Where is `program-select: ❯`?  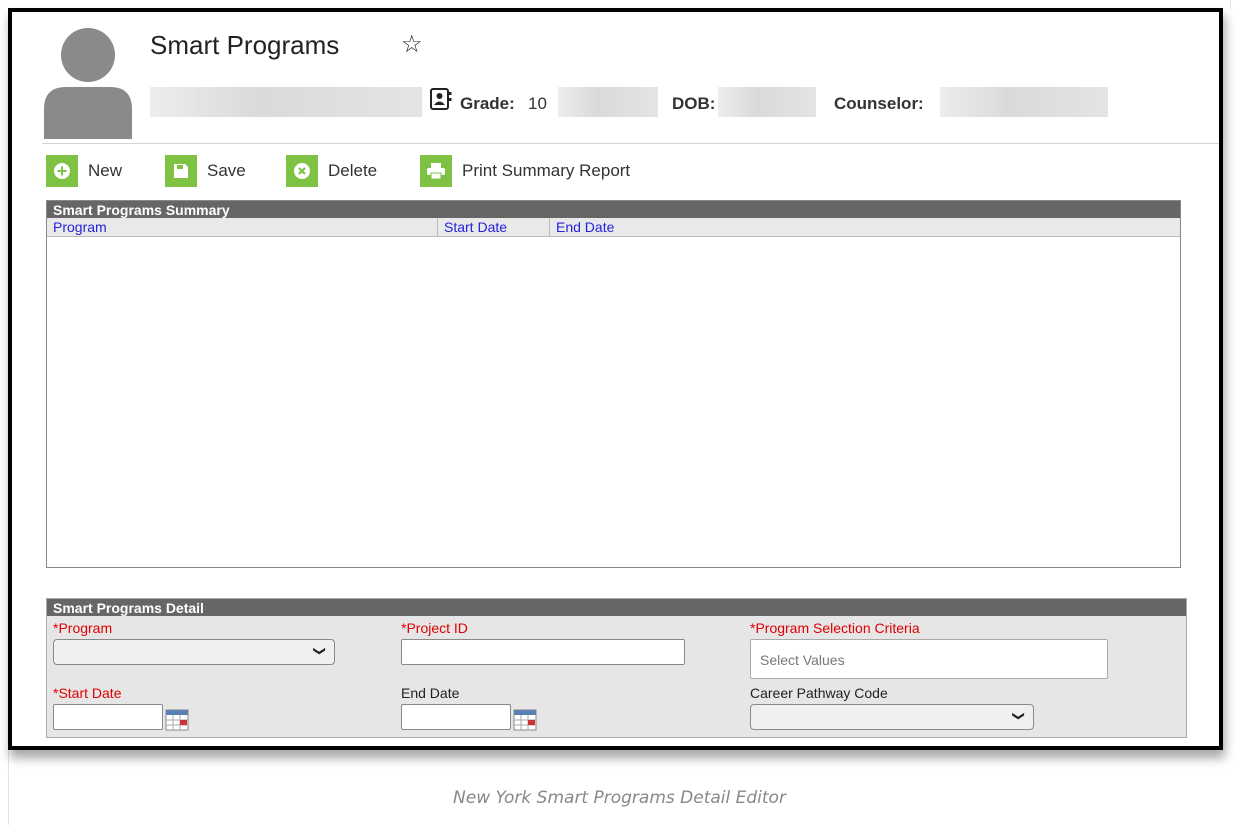 program-select: ❯ is located at coordinates (194, 652).